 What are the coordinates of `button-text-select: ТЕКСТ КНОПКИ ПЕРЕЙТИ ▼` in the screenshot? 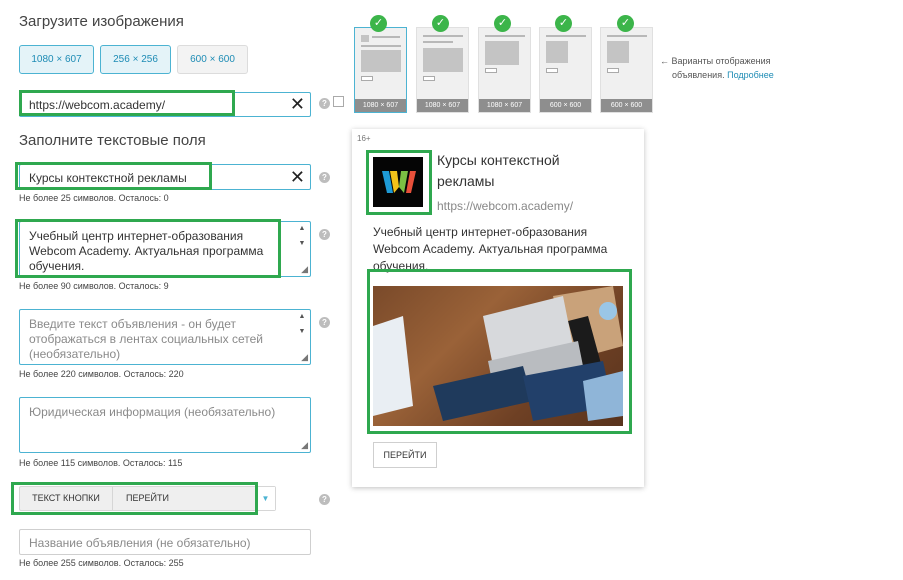 It's located at (147, 498).